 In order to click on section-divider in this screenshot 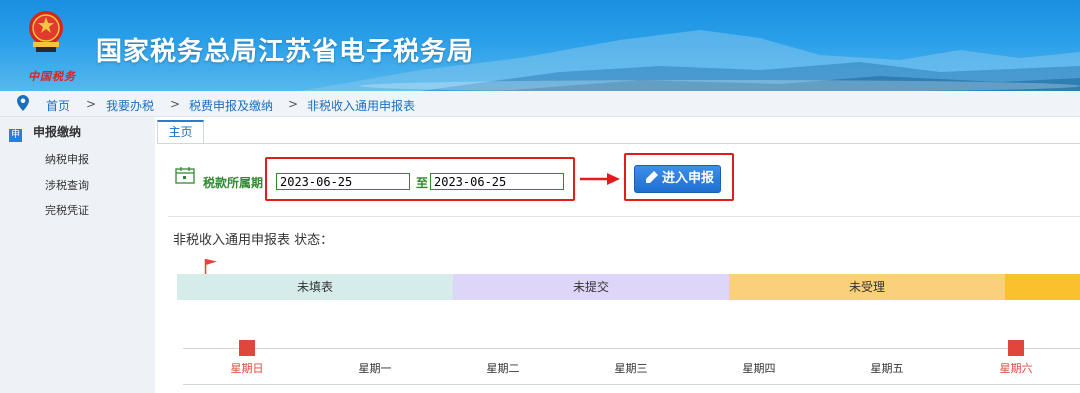, I will do `click(624, 216)`.